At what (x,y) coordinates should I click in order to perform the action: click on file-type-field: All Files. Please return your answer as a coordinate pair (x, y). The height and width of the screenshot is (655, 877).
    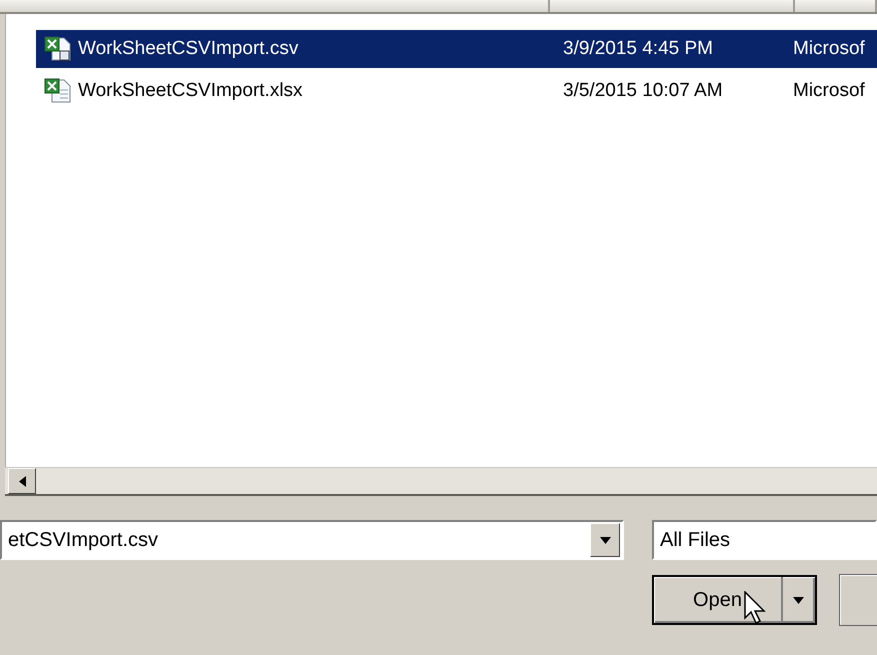
    Looking at the image, I should click on (764, 540).